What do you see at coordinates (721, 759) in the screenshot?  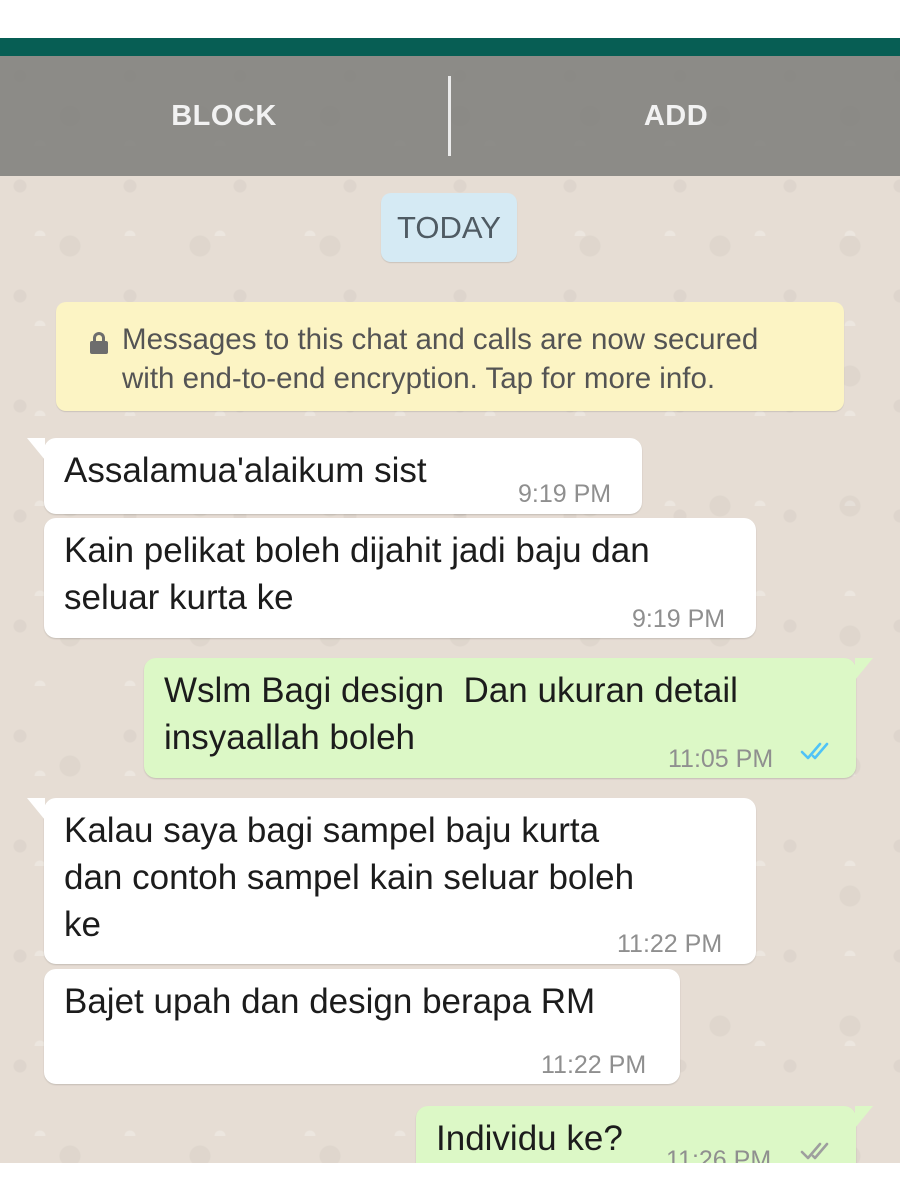 I see `message-time: 11:05 PM` at bounding box center [721, 759].